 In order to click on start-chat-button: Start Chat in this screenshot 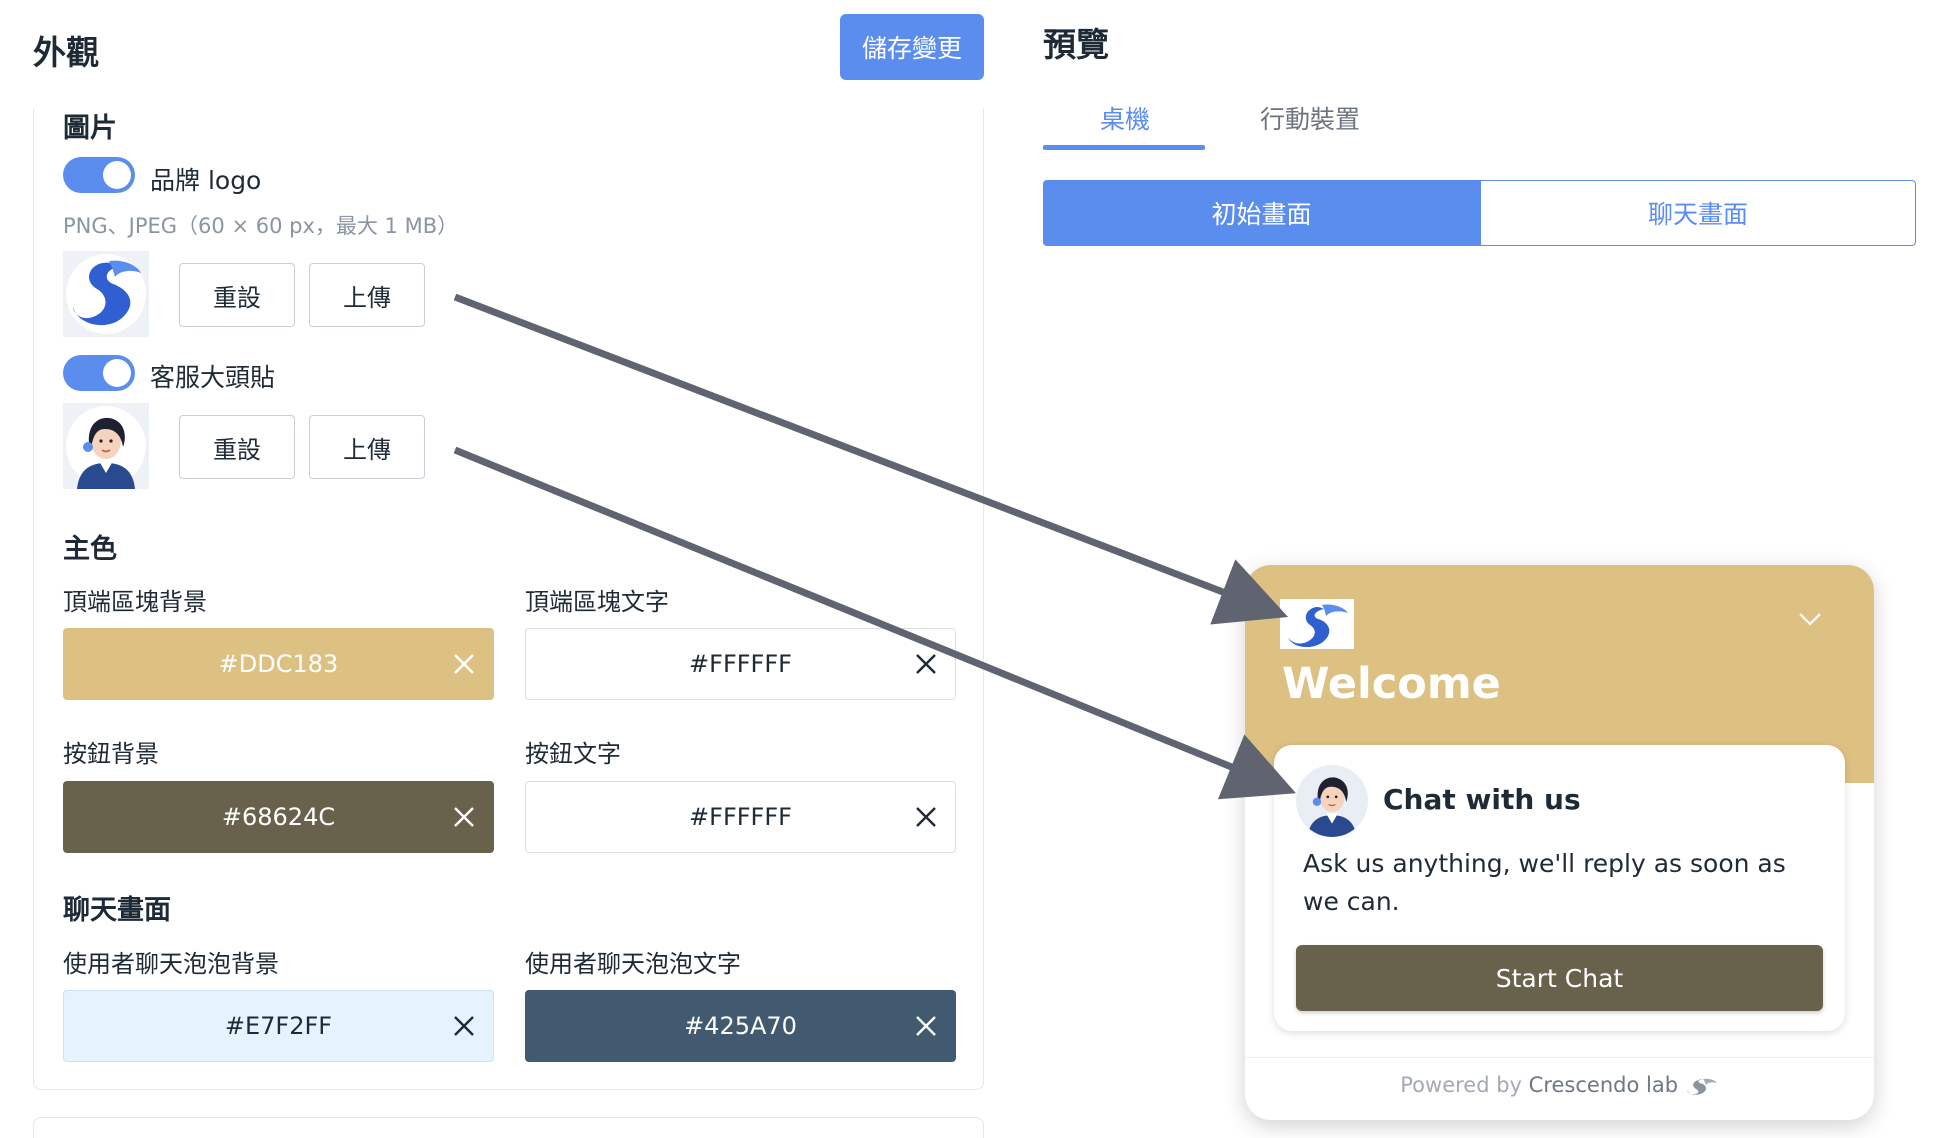, I will do `click(1559, 978)`.